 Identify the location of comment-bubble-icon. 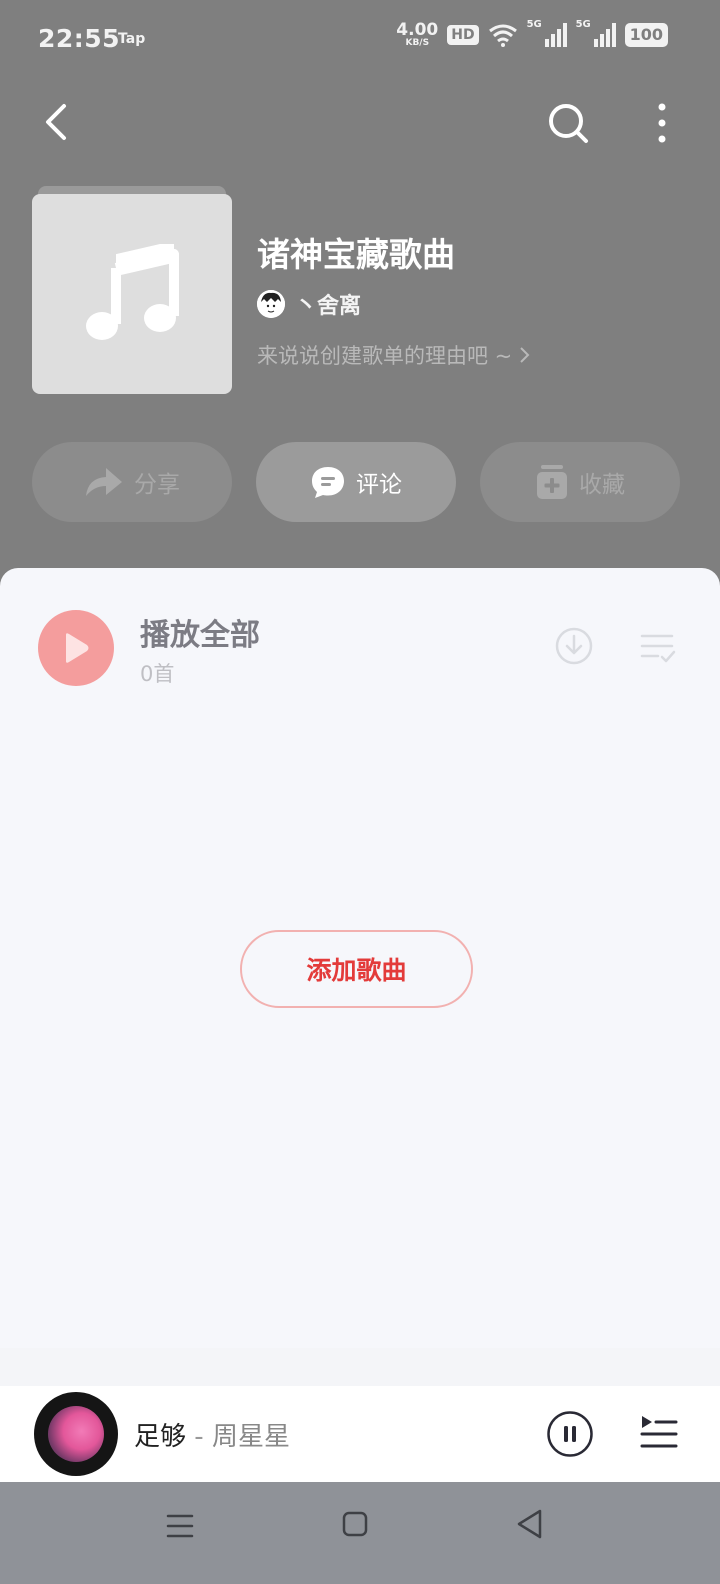
(328, 482).